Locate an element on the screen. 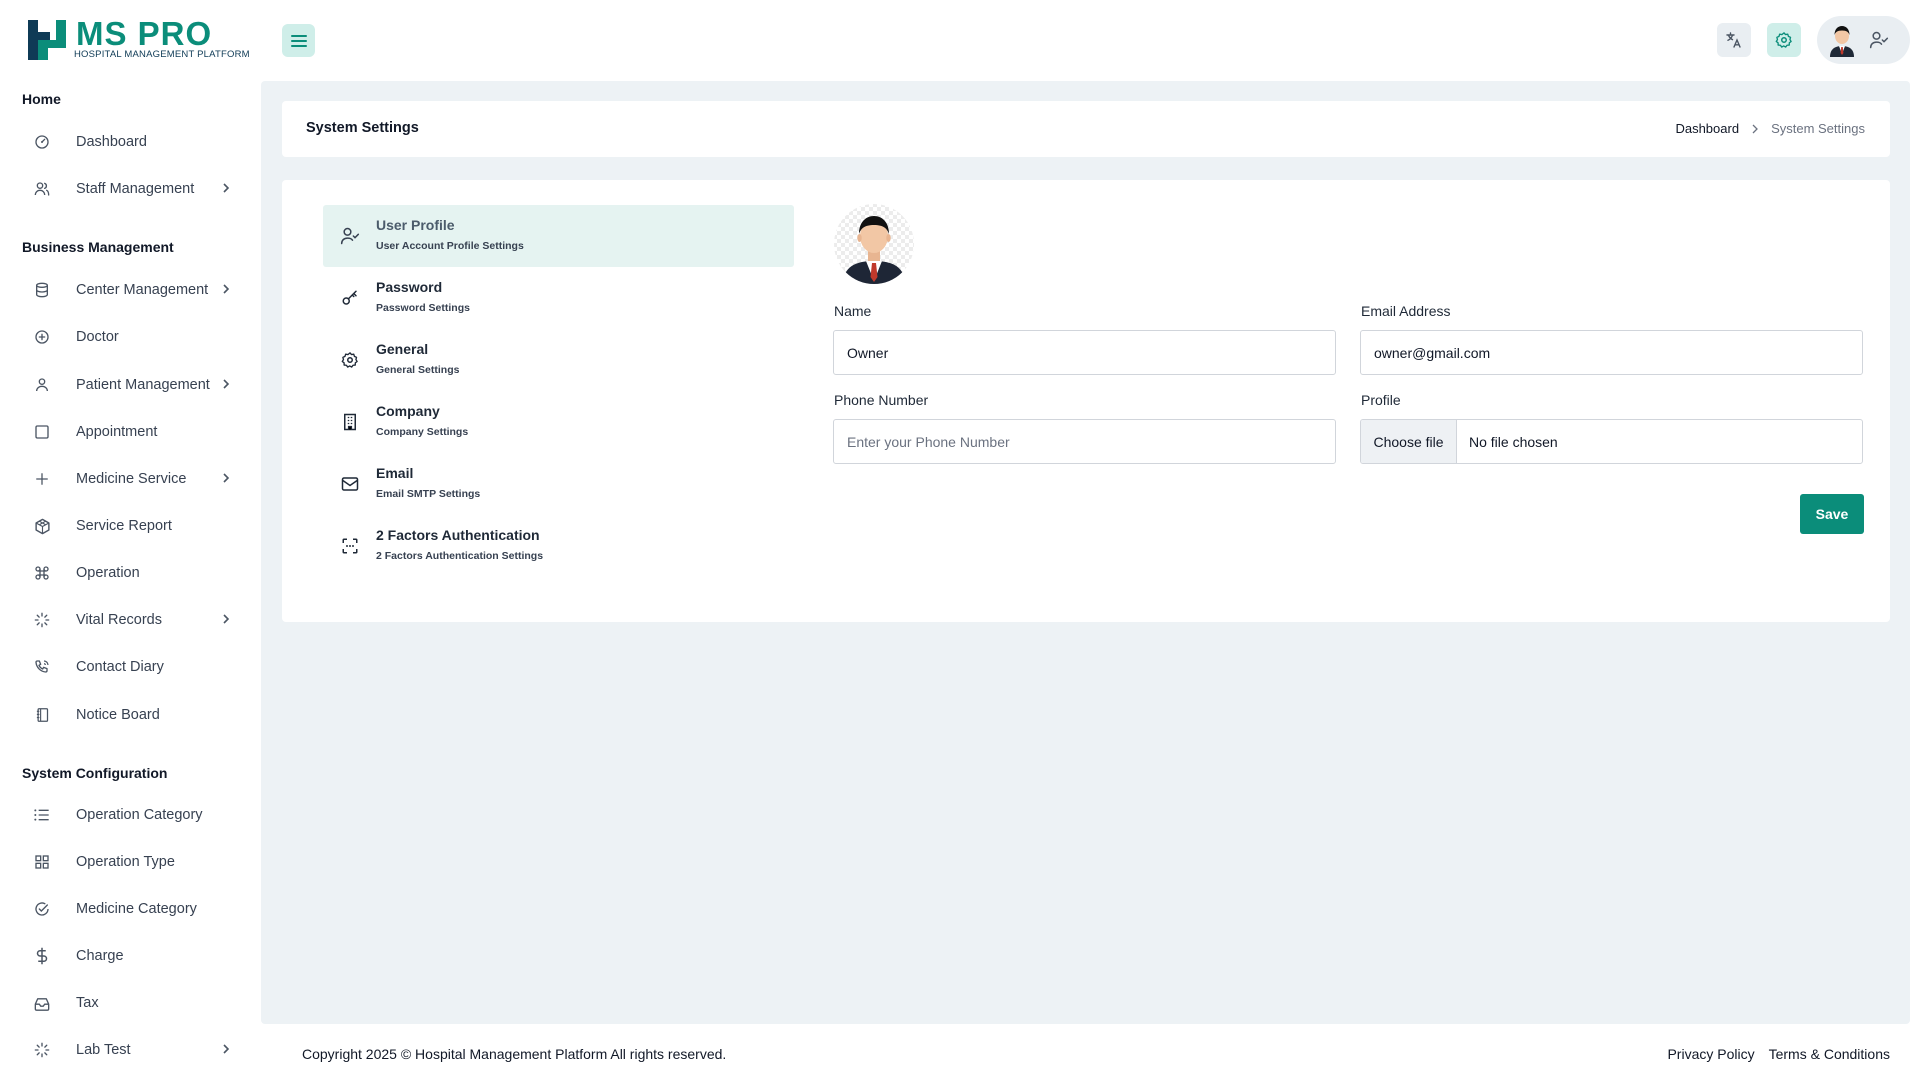  phone-input is located at coordinates (1084, 441).